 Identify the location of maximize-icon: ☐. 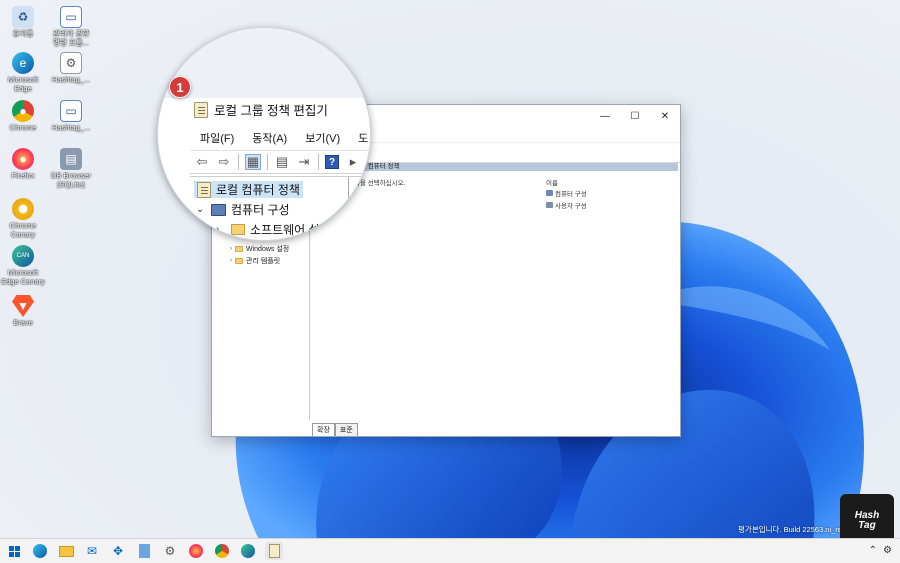
(635, 116).